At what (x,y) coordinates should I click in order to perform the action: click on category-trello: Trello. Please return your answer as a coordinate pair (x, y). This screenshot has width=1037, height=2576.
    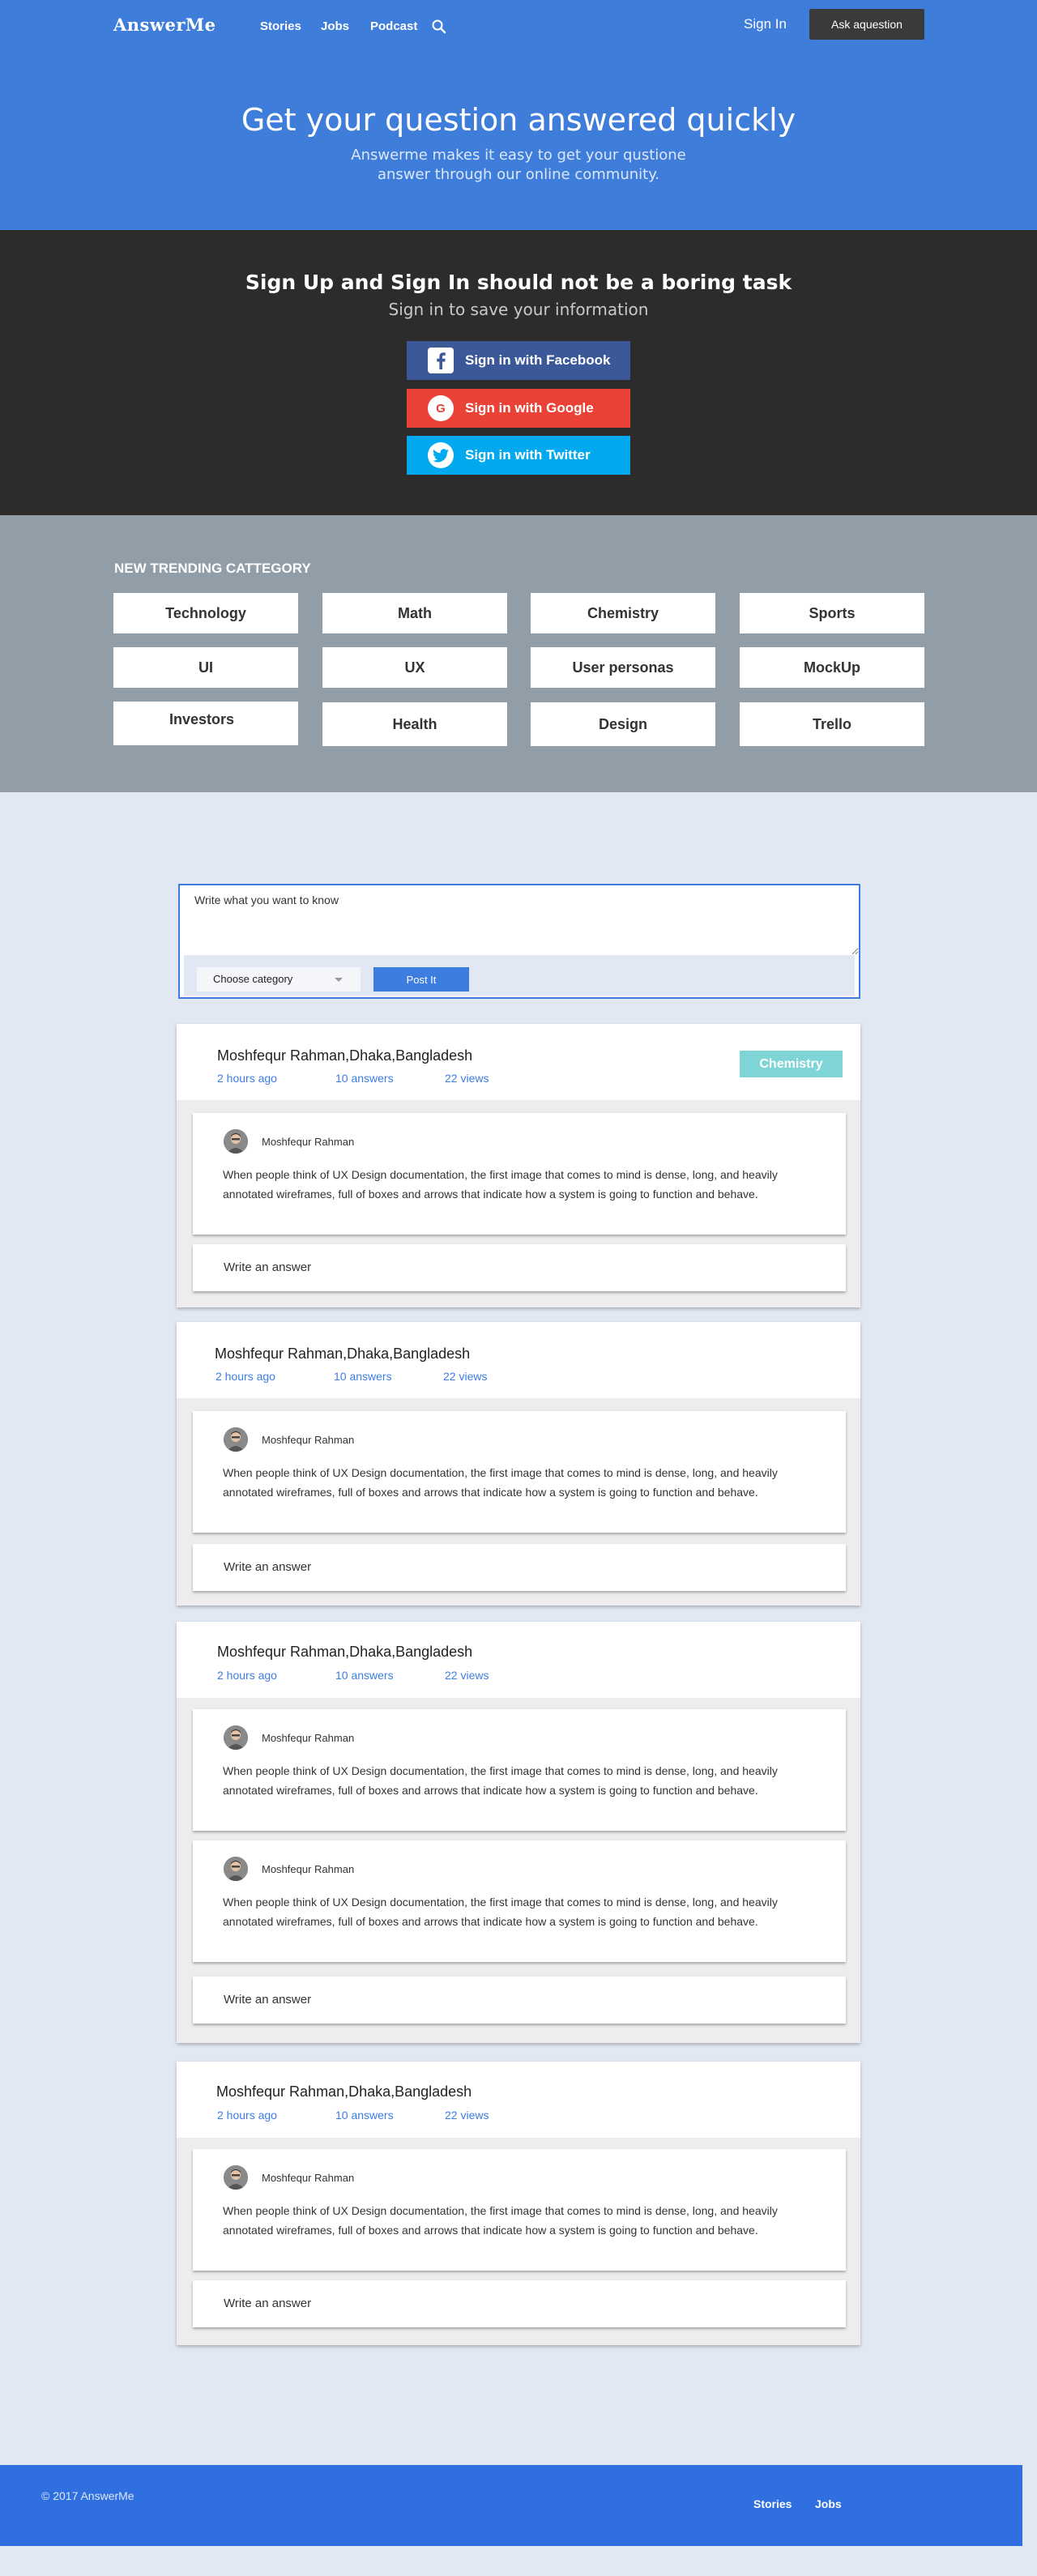
    Looking at the image, I should click on (832, 724).